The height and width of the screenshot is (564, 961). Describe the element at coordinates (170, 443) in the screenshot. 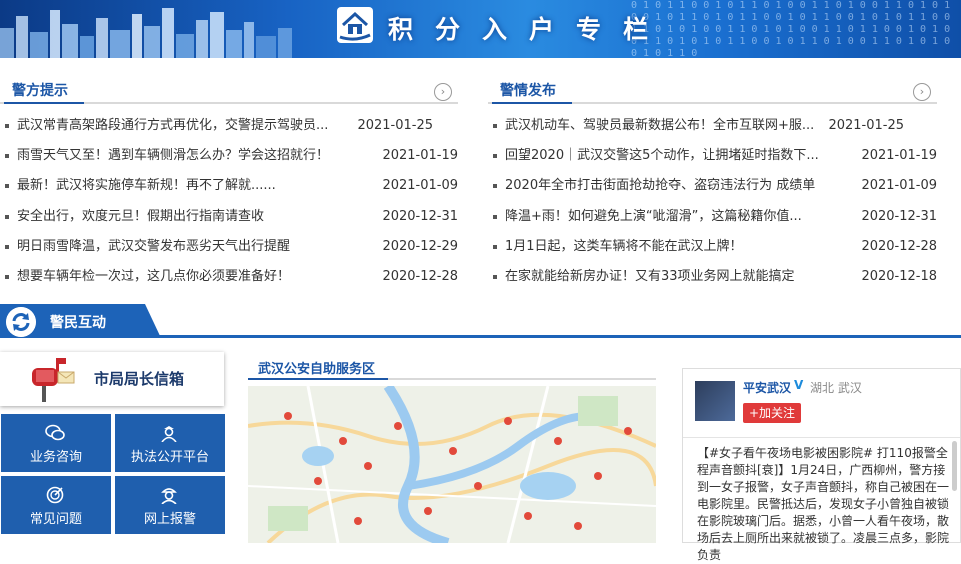

I see `law-enforcement-platform-button: 执法公开平台` at that location.